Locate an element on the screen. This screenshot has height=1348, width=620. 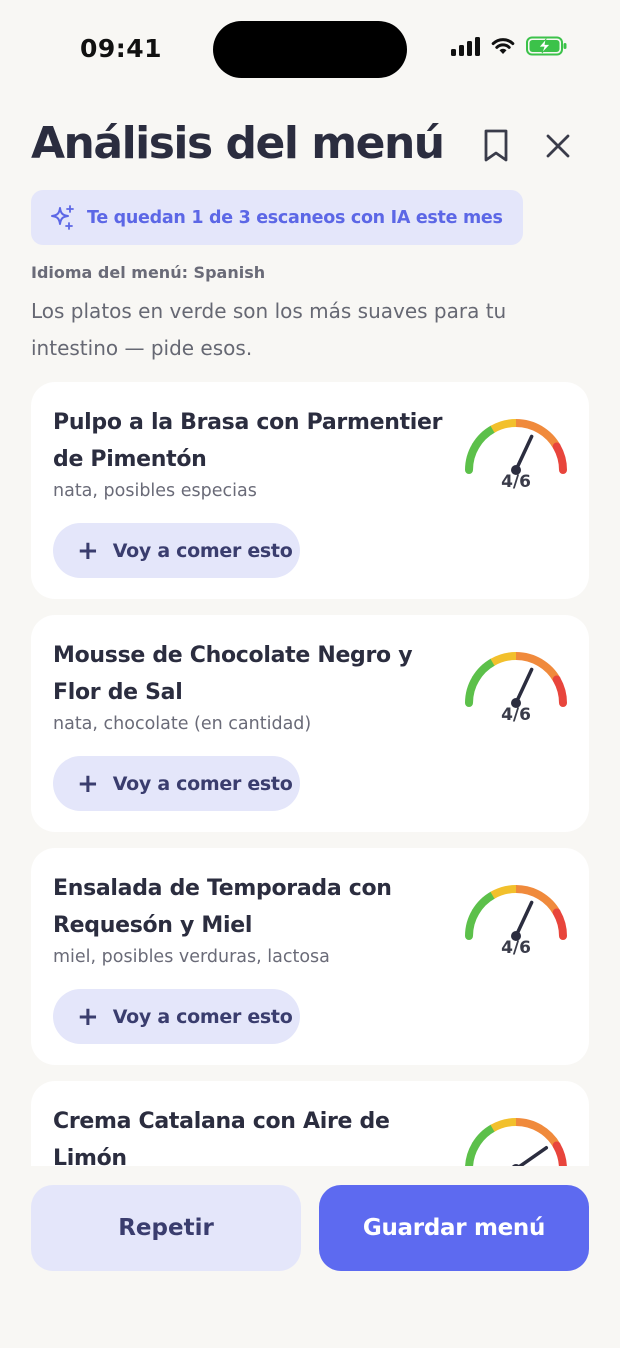
close-button is located at coordinates (558, 146).